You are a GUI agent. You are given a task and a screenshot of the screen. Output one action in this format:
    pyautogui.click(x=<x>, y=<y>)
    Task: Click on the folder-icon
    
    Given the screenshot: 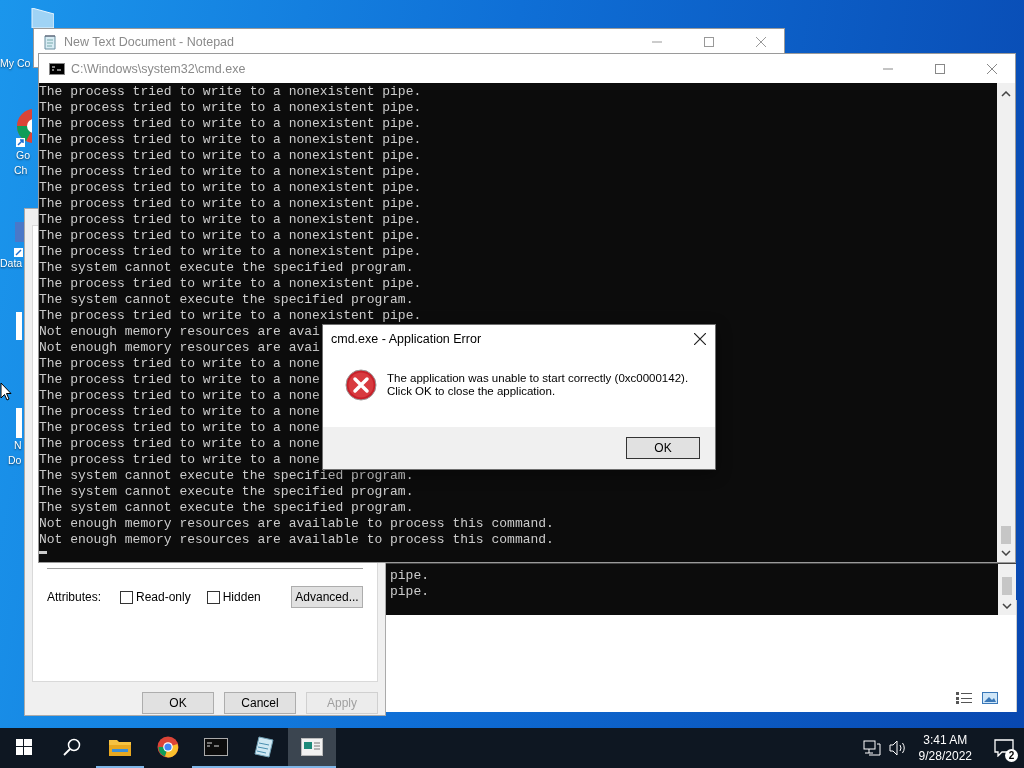 What is the action you would take?
    pyautogui.click(x=120, y=747)
    